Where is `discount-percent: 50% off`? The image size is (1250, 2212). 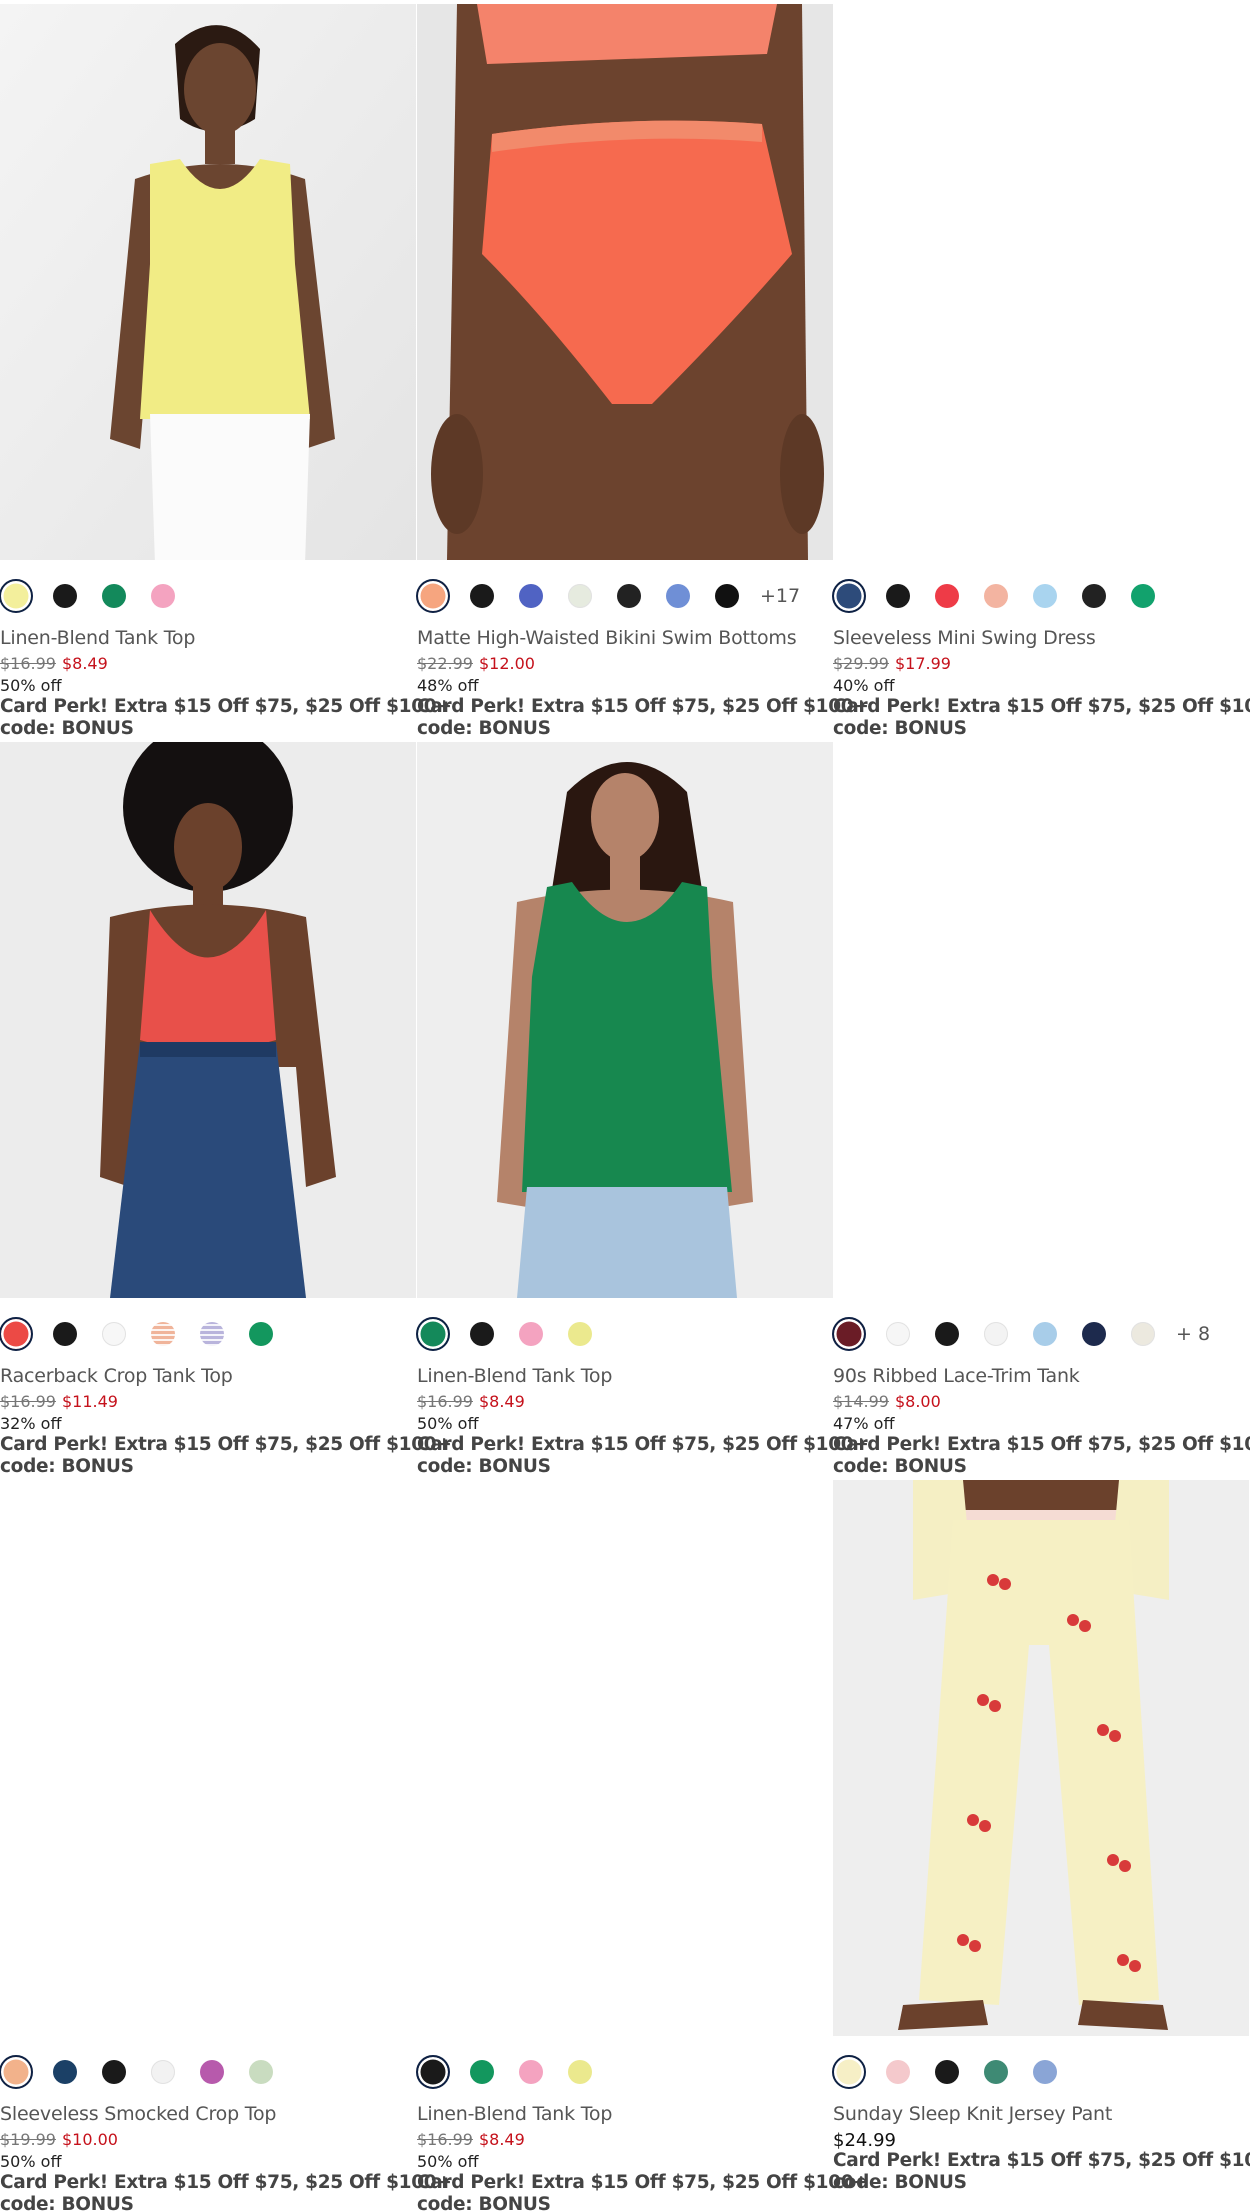
discount-percent: 50% off is located at coordinates (448, 2161).